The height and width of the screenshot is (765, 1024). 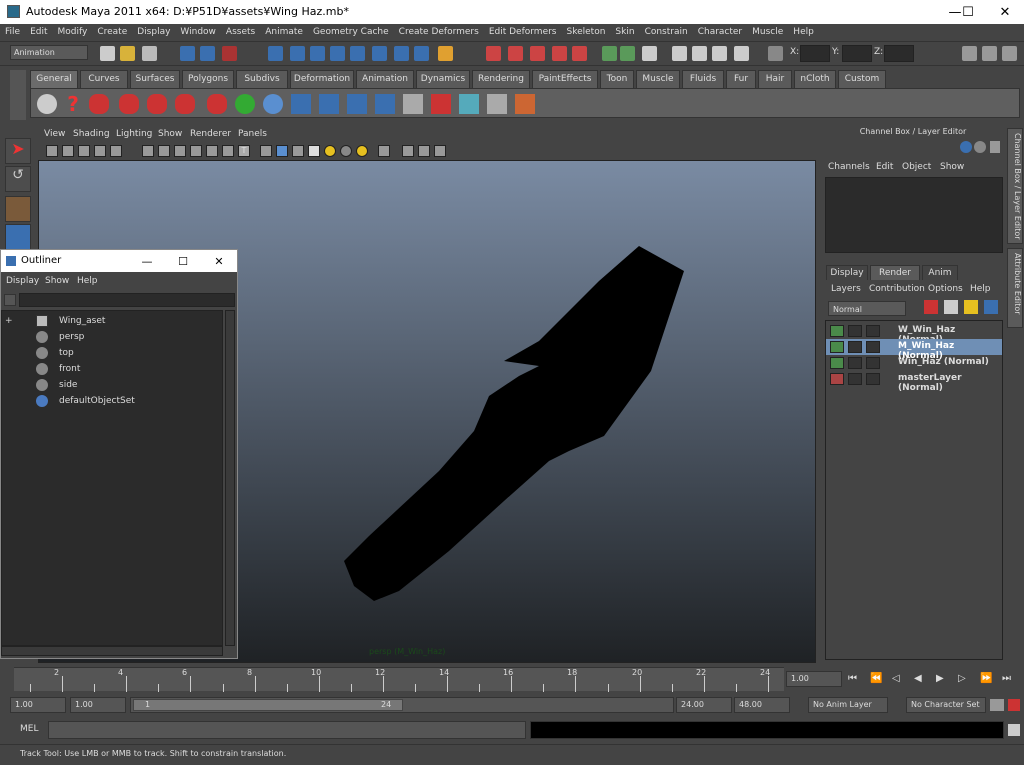 I want to click on image-plane-icon, so click(x=100, y=151).